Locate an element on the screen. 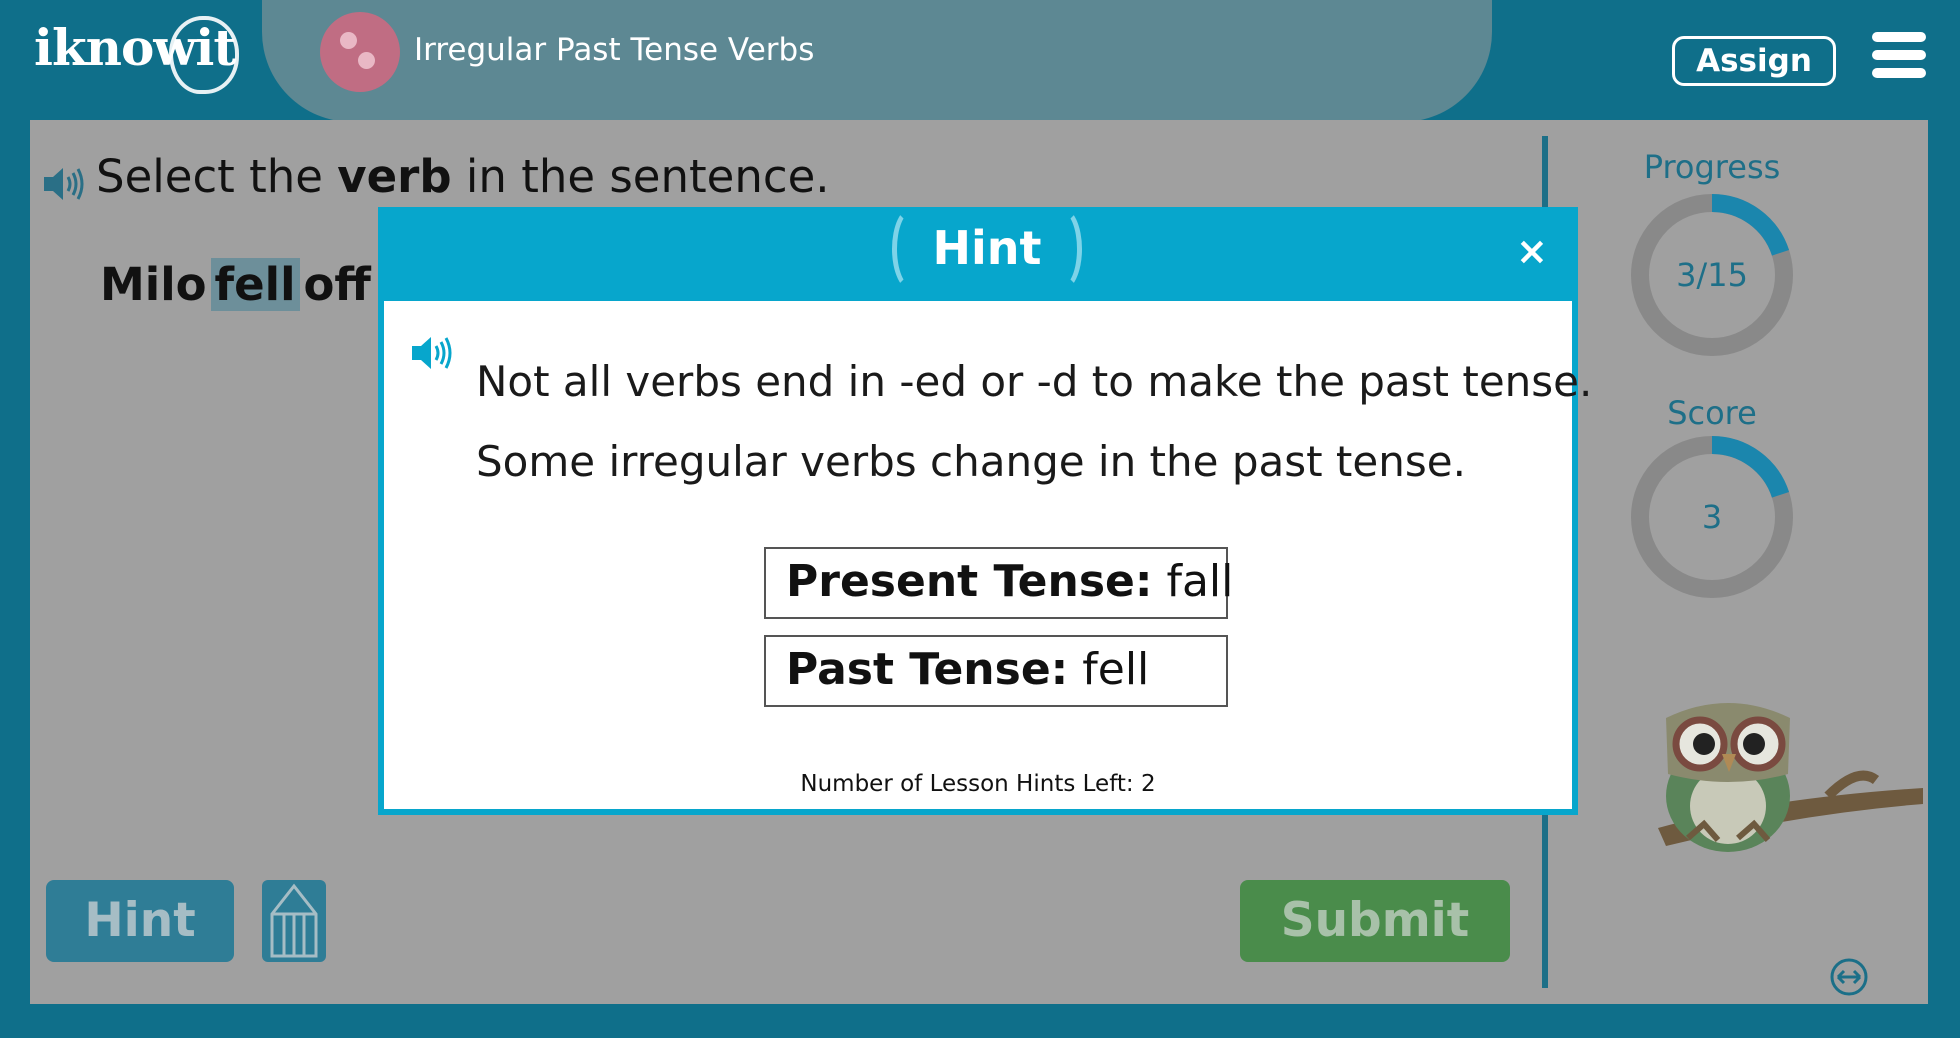 The image size is (1960, 1038). assign-button: Assign is located at coordinates (1754, 61).